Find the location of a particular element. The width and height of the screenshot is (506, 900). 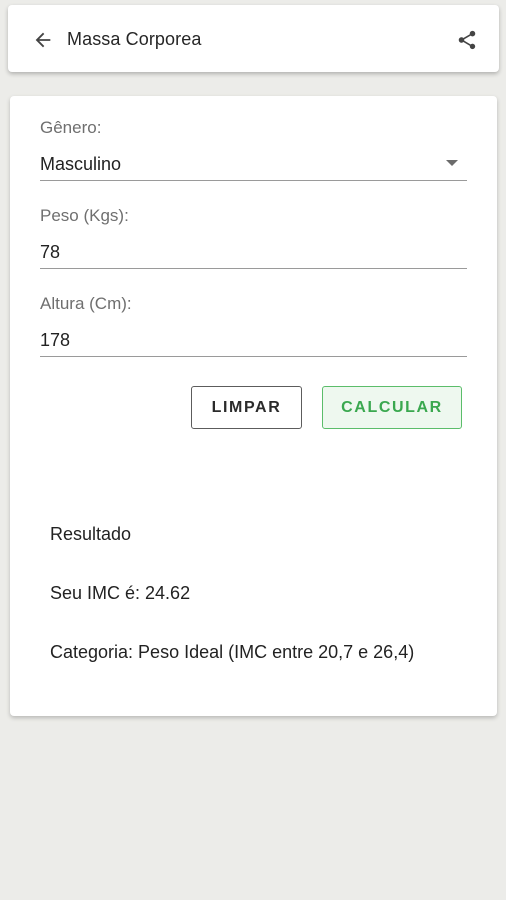

height-input: 178 is located at coordinates (253, 340).